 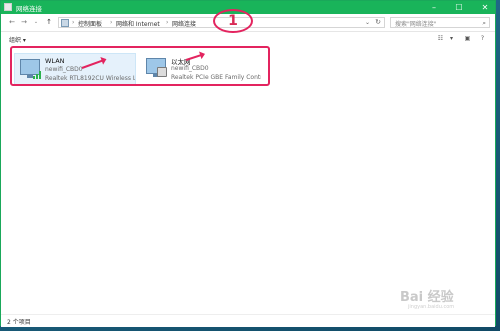 What do you see at coordinates (8, 7) in the screenshot?
I see `network-connections-icon` at bounding box center [8, 7].